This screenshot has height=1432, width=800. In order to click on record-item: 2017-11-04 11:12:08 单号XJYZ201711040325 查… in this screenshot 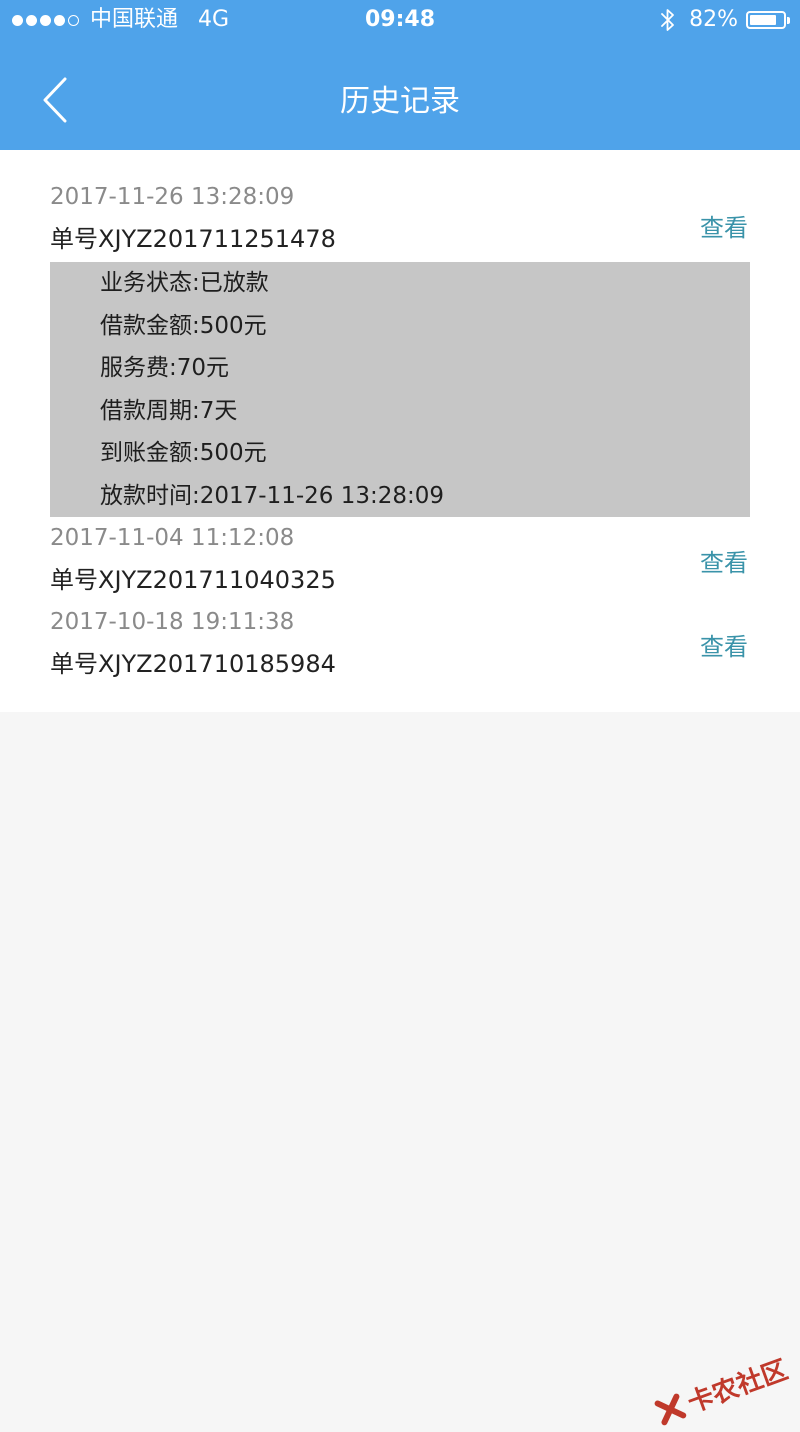, I will do `click(400, 559)`.